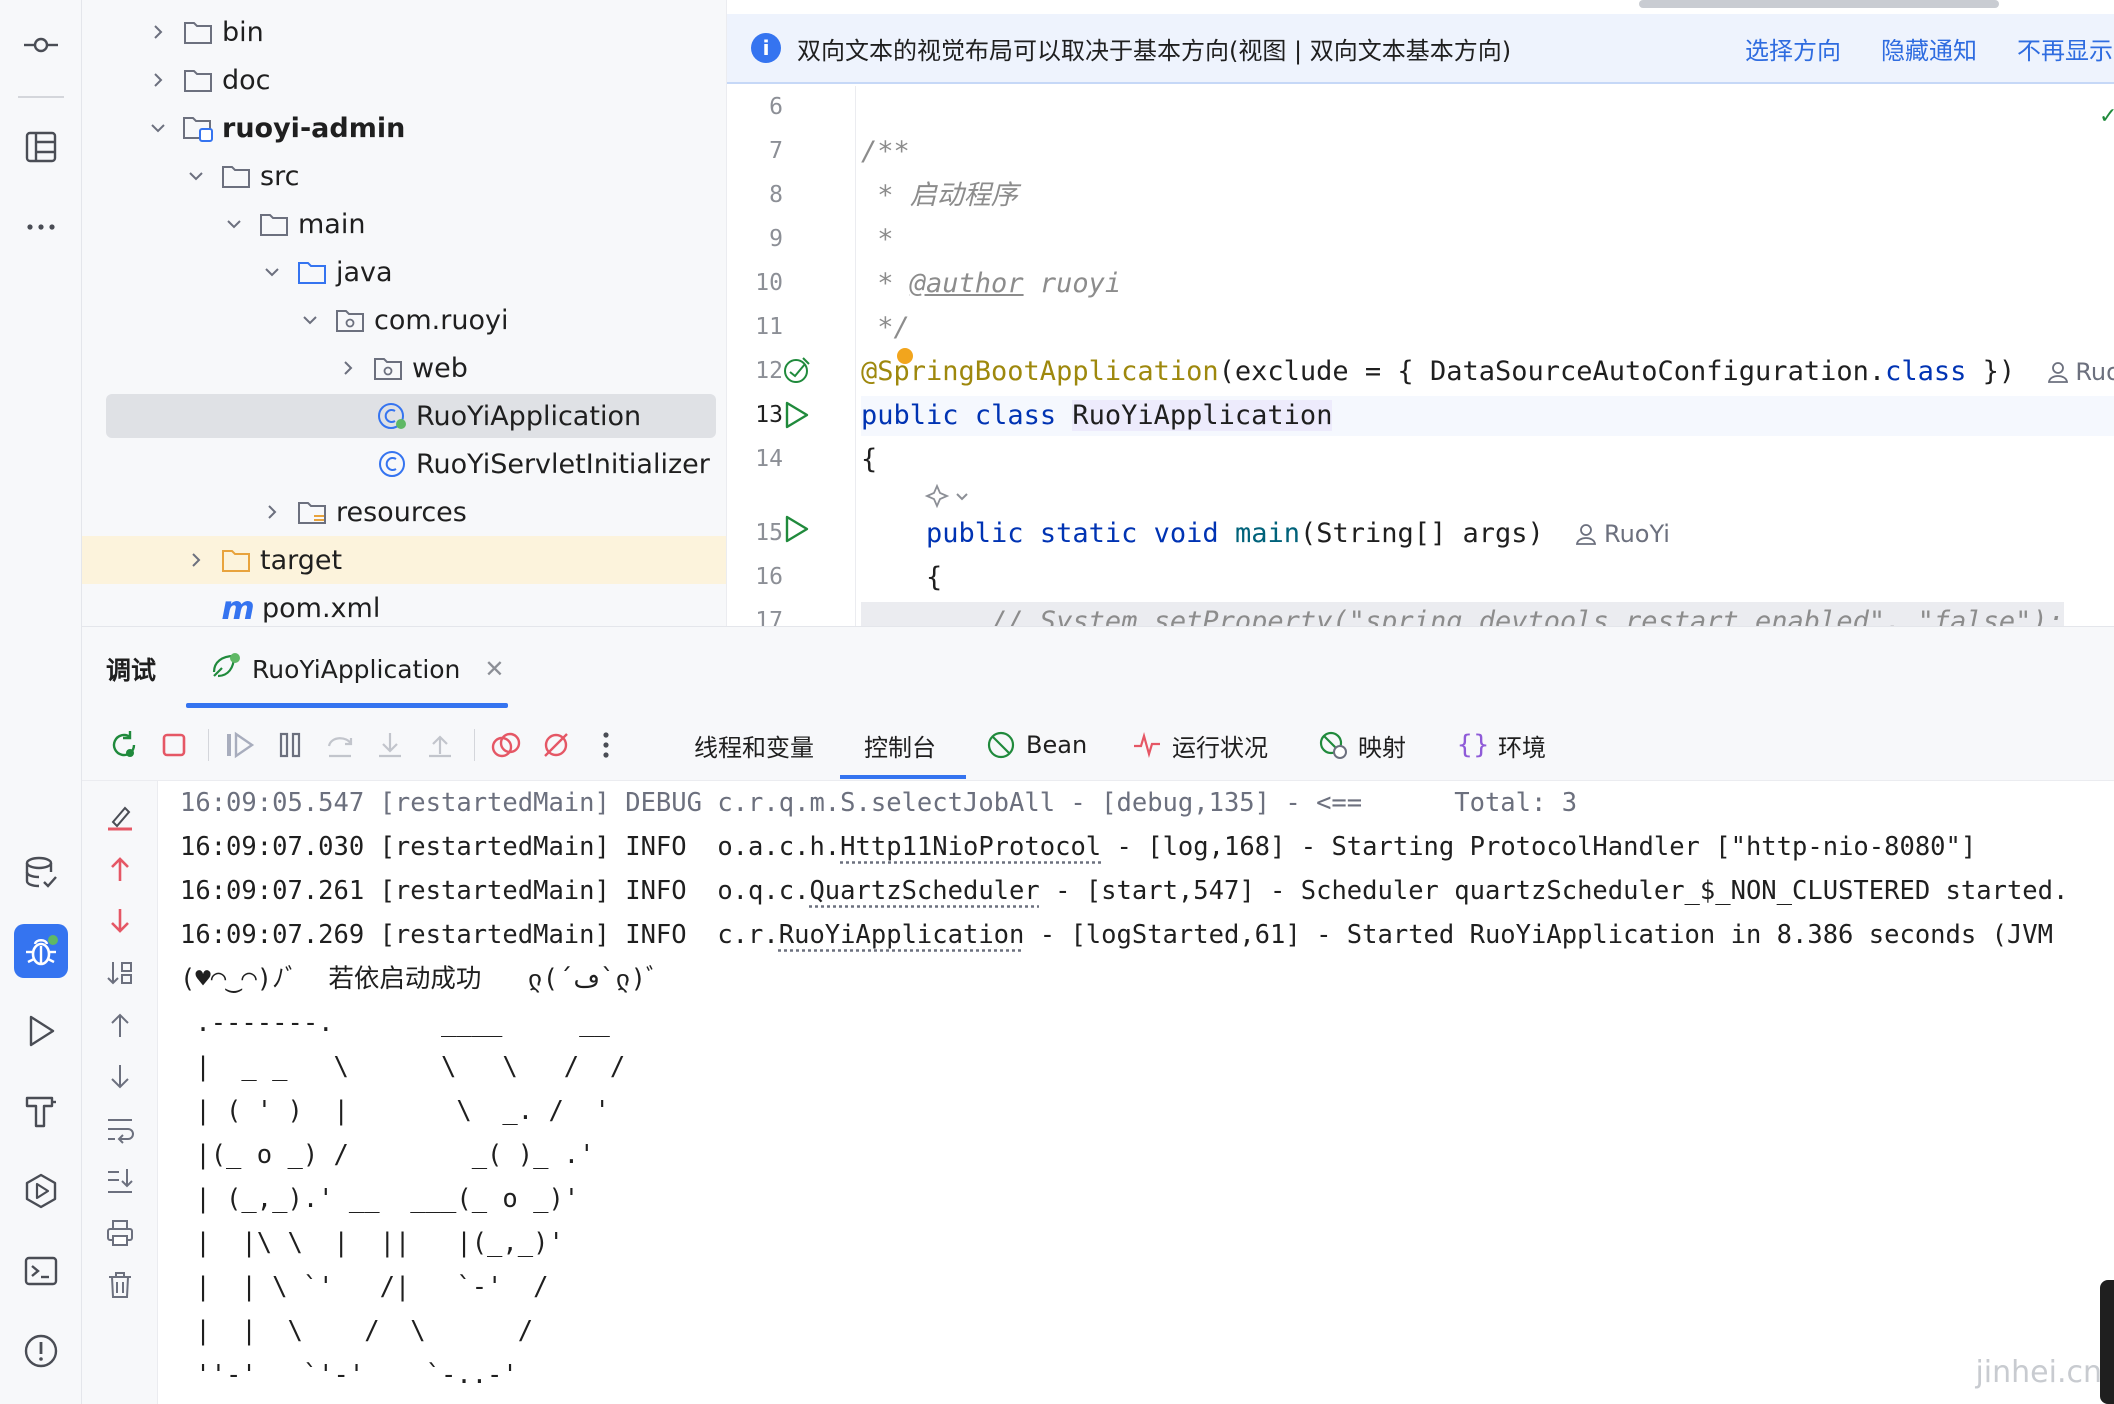 This screenshot has width=2114, height=1404. I want to click on tree-item-ruoyi-admin: ruoyi-admin, so click(404, 128).